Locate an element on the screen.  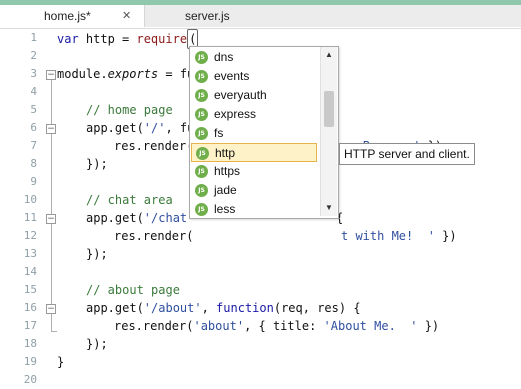
line-number: 14 is located at coordinates (30, 271).